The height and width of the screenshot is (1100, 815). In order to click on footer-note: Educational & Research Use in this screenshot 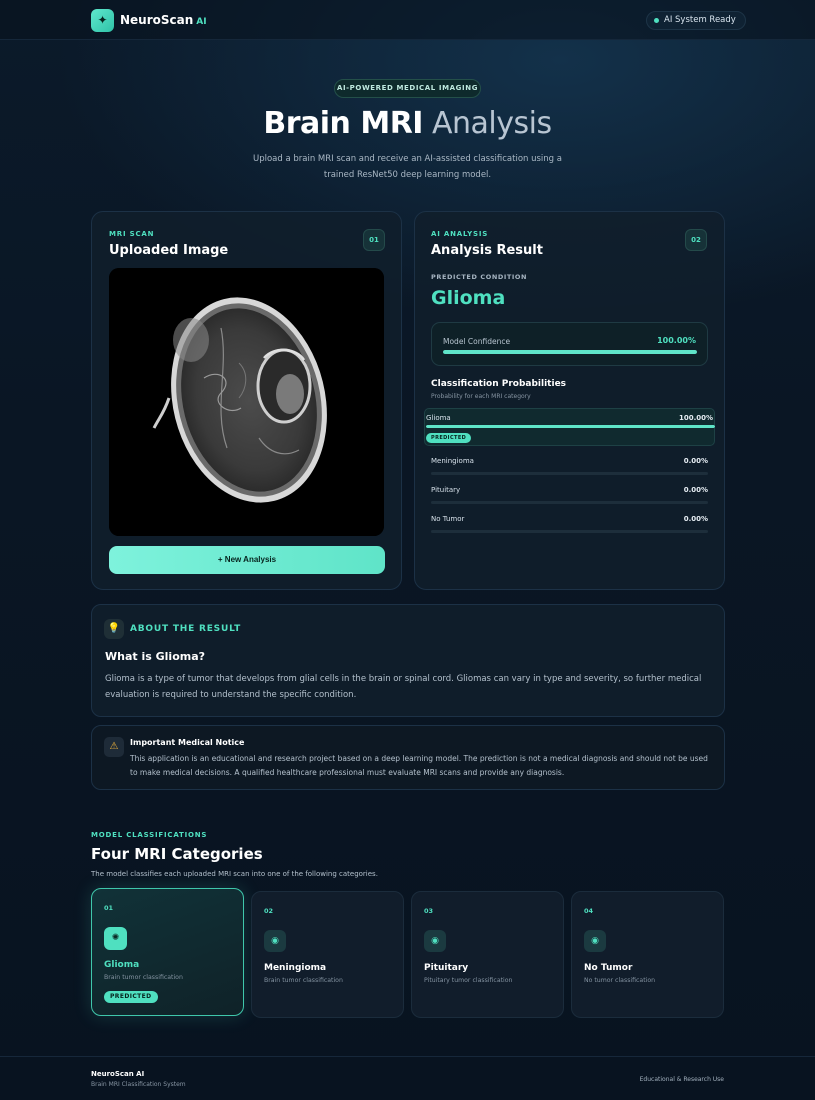, I will do `click(681, 1079)`.